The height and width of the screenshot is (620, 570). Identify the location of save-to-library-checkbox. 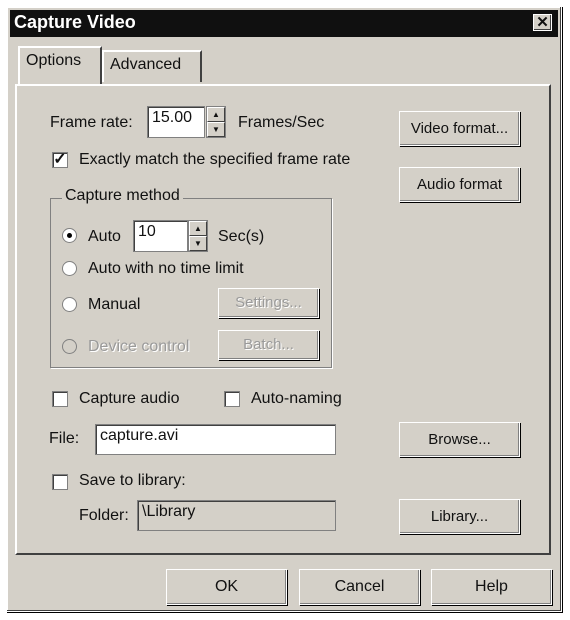
(60, 482).